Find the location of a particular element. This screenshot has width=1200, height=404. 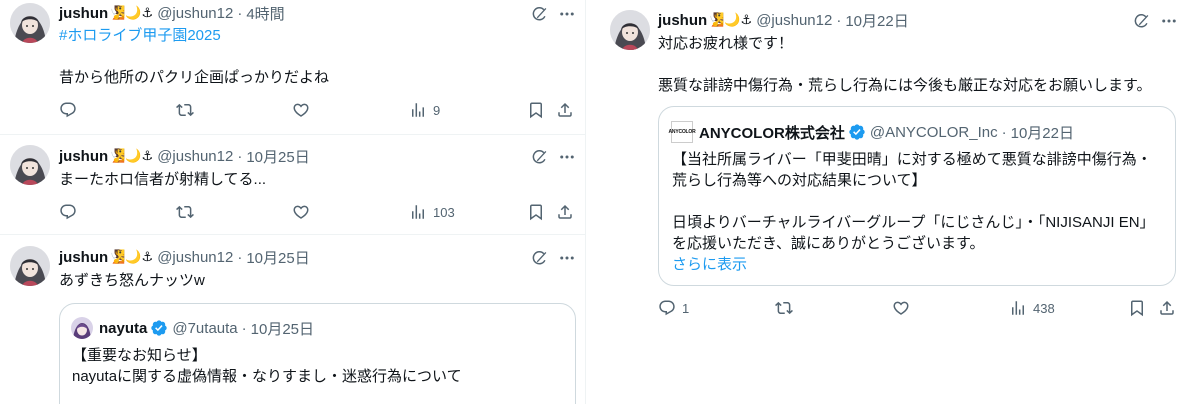

tweet-text: #ホロライブ甲子園2025 昔から他所のパクリ企画ぱっかりだよね is located at coordinates (194, 57).